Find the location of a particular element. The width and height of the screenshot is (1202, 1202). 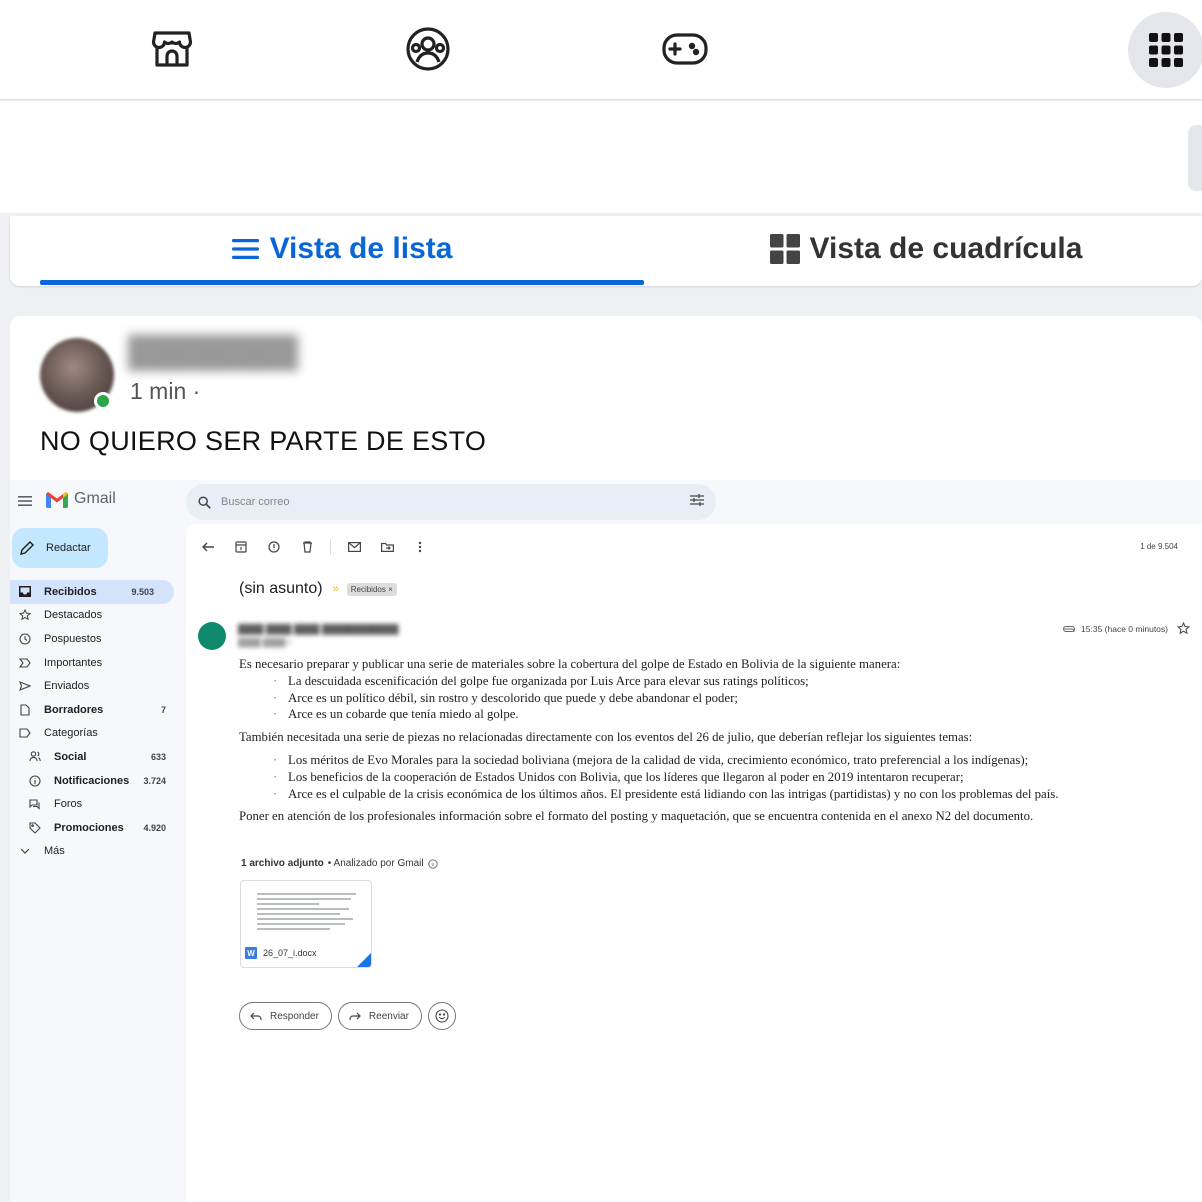

move-to-icon is located at coordinates (387, 547).